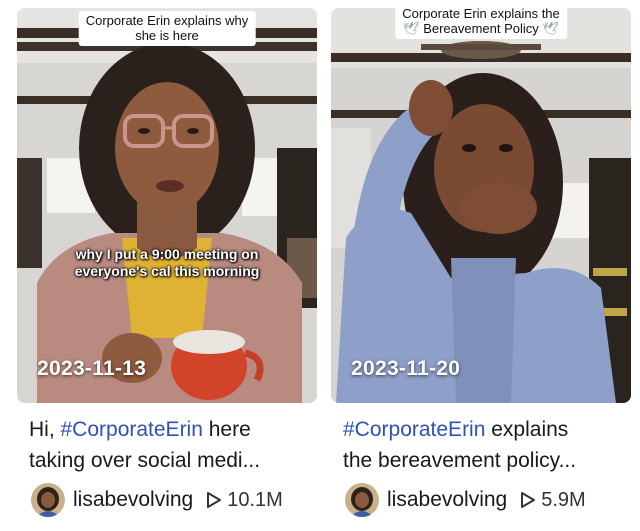 This screenshot has height=531, width=640. What do you see at coordinates (167, 35) in the screenshot?
I see `banner-line-2: she is here` at bounding box center [167, 35].